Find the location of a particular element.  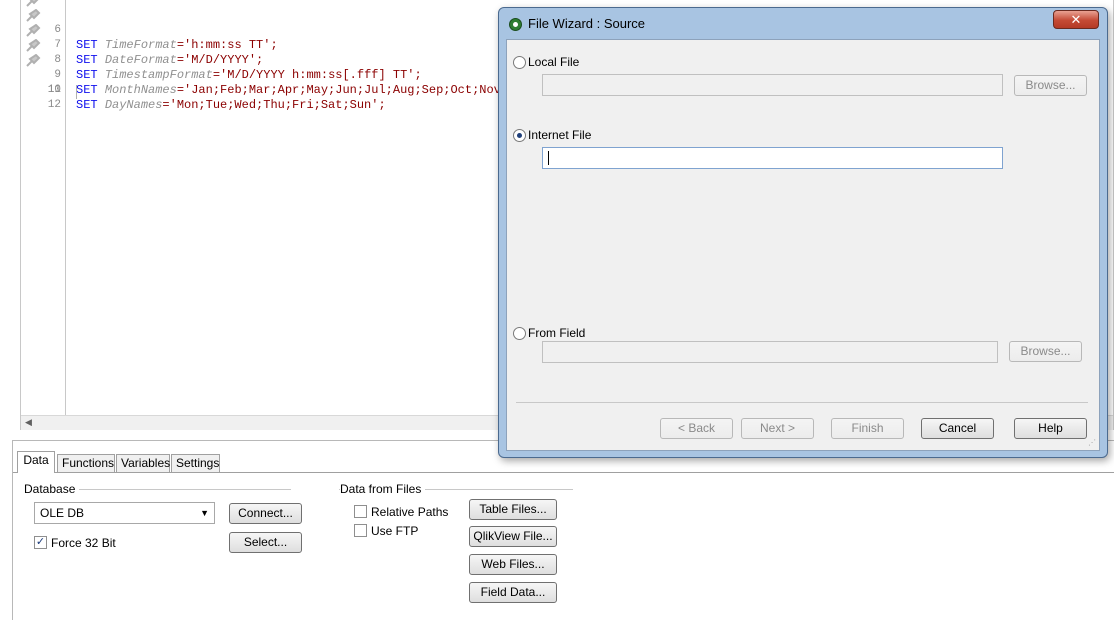

close-icon: ✕ is located at coordinates (1076, 19).